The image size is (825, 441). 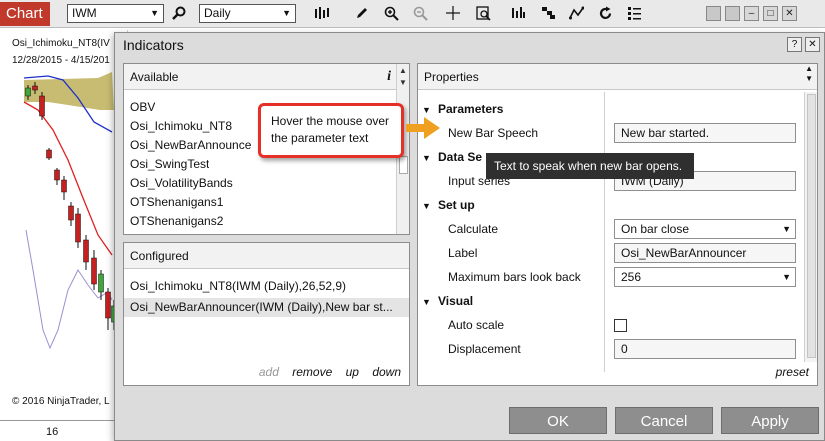 What do you see at coordinates (154, 77) in the screenshot?
I see `available-title: Available` at bounding box center [154, 77].